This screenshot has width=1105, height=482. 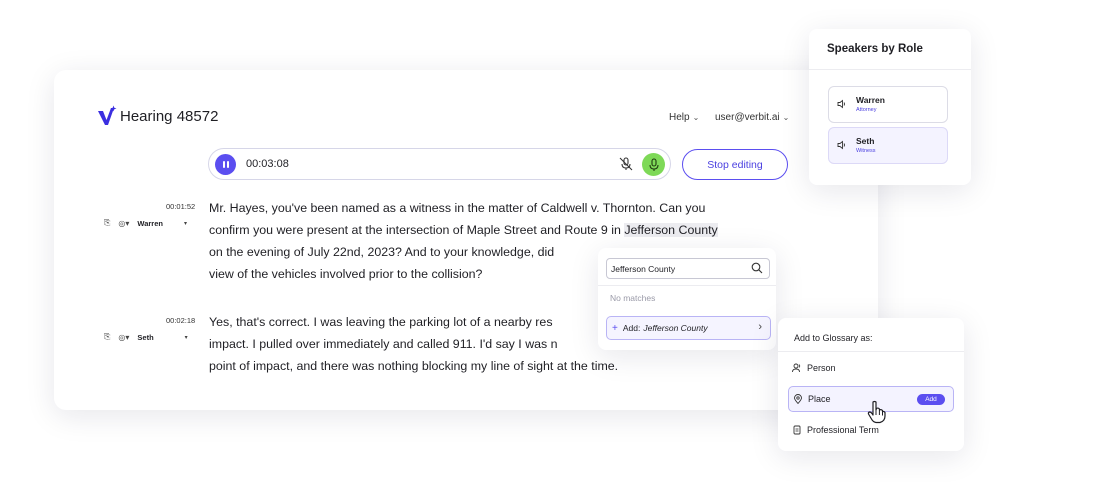 I want to click on pause-icon, so click(x=223, y=164).